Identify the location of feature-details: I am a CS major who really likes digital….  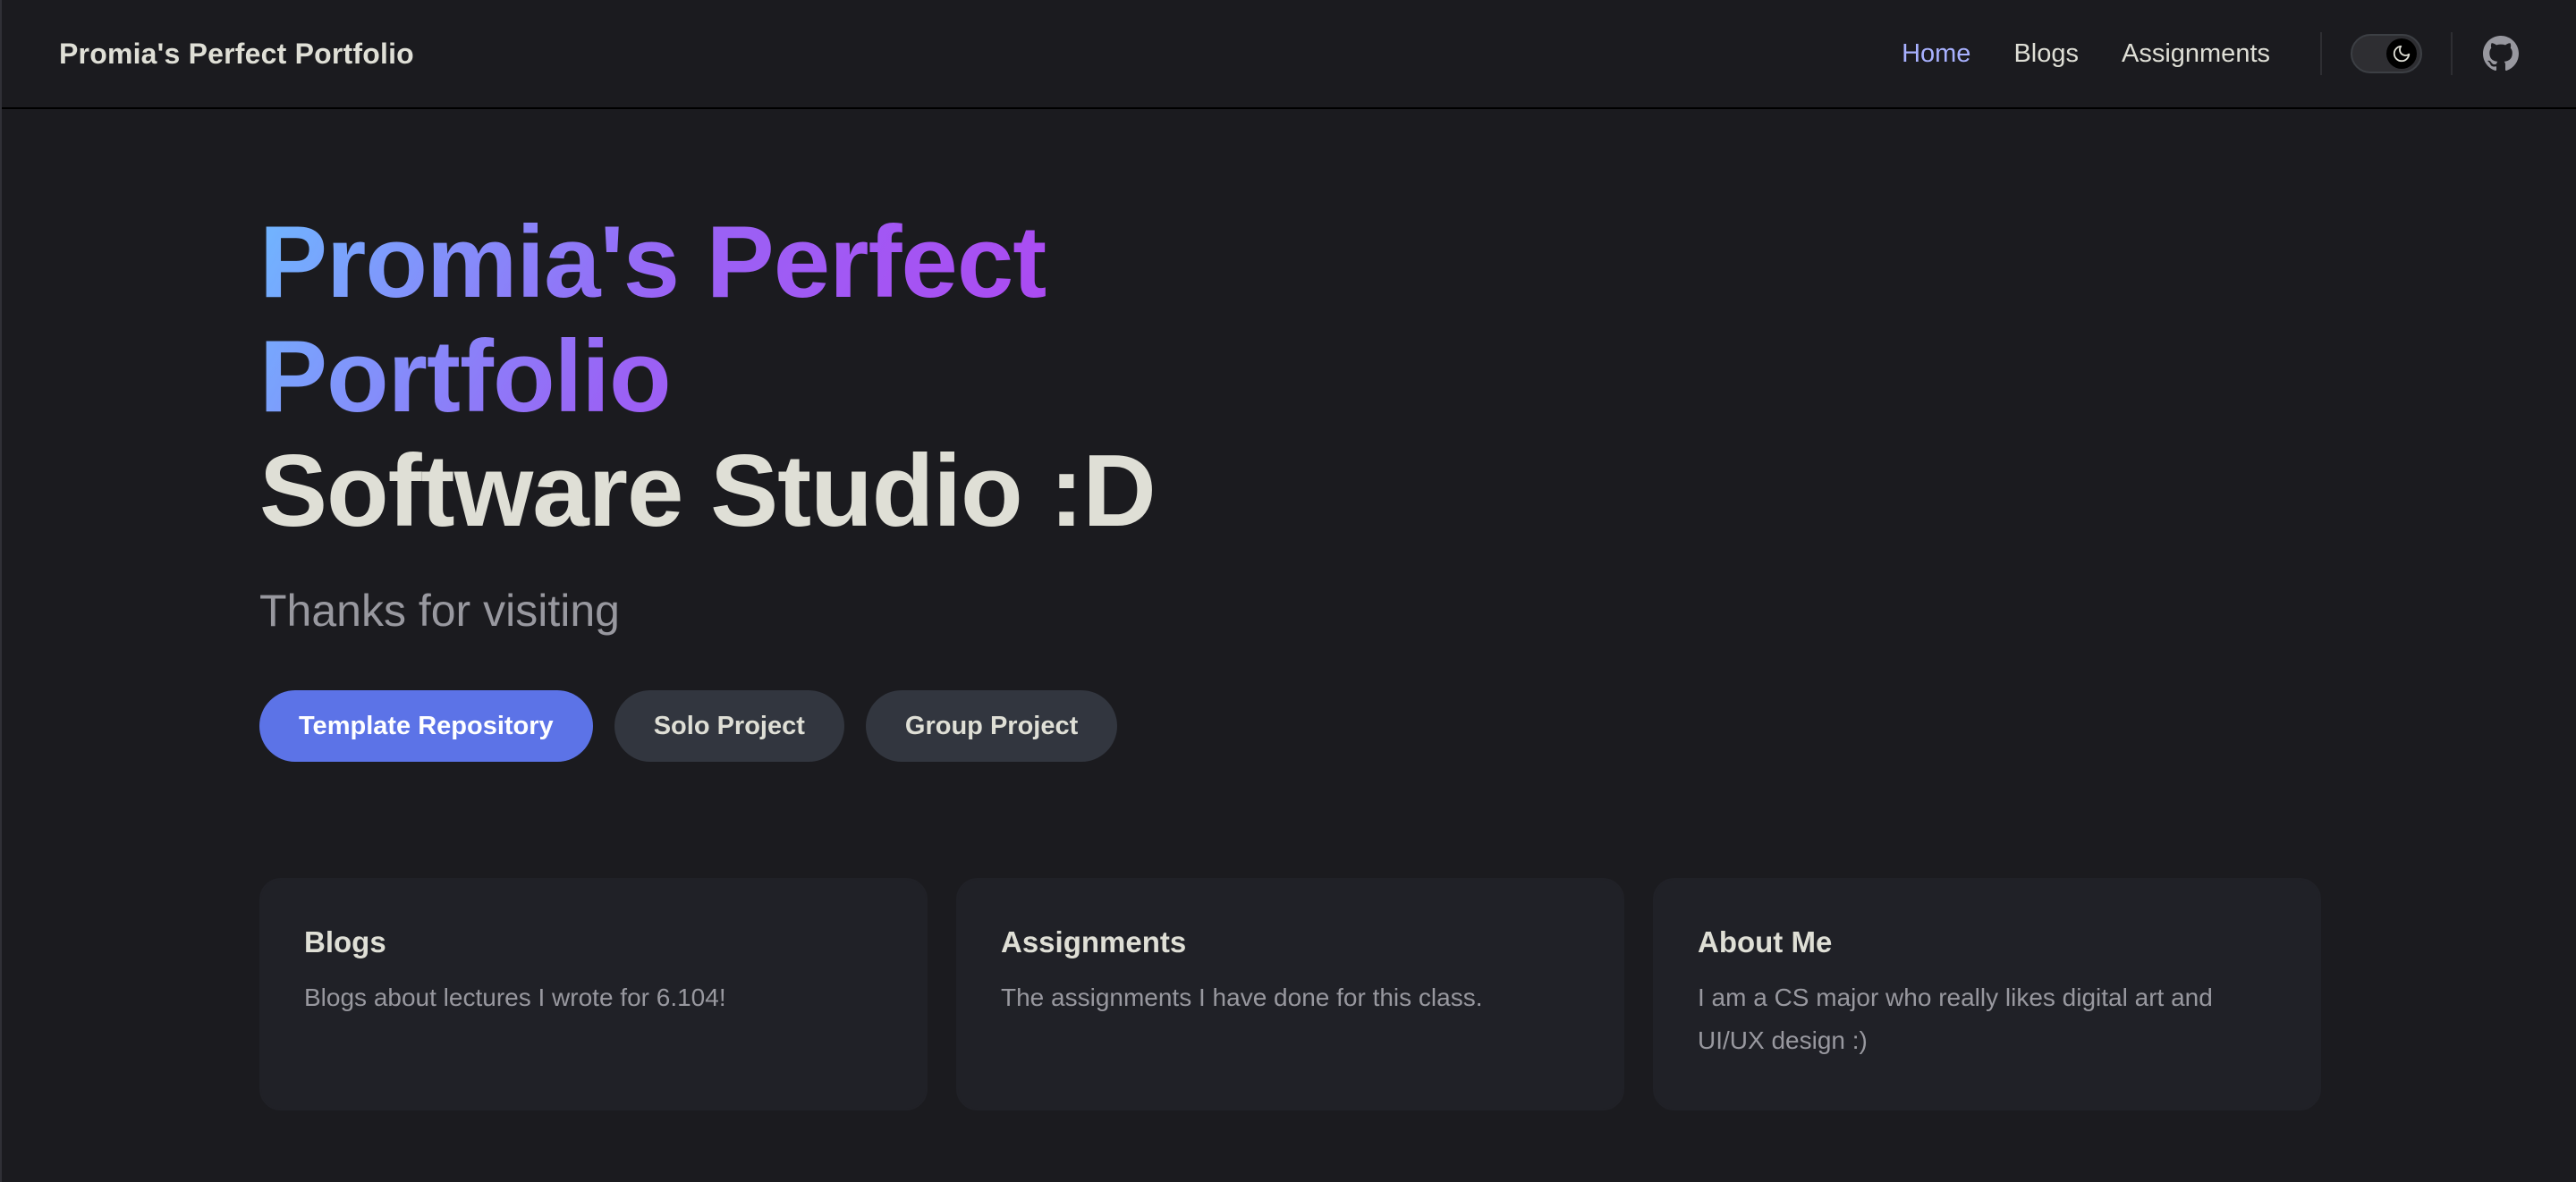
(1955, 1019).